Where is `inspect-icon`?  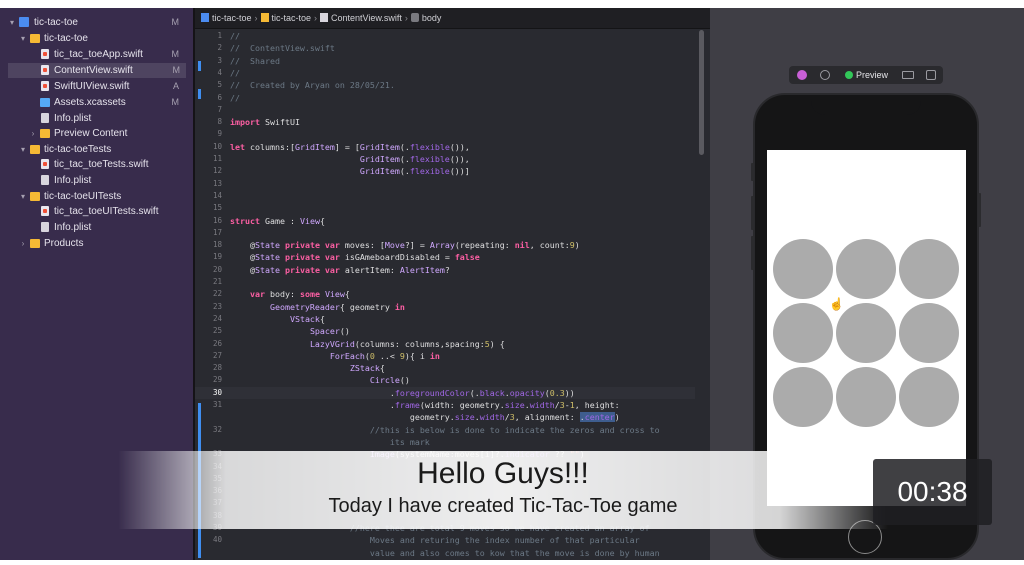 inspect-icon is located at coordinates (825, 75).